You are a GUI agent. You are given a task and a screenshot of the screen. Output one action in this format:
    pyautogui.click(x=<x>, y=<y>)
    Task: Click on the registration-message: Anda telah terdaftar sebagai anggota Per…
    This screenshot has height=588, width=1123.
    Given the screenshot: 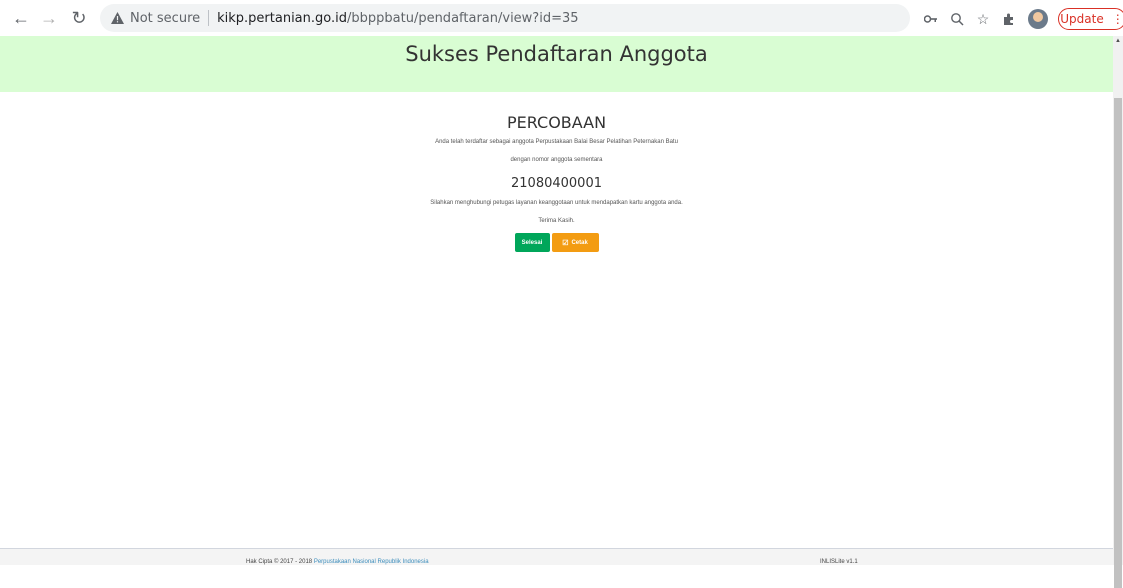 What is the action you would take?
    pyautogui.click(x=556, y=142)
    